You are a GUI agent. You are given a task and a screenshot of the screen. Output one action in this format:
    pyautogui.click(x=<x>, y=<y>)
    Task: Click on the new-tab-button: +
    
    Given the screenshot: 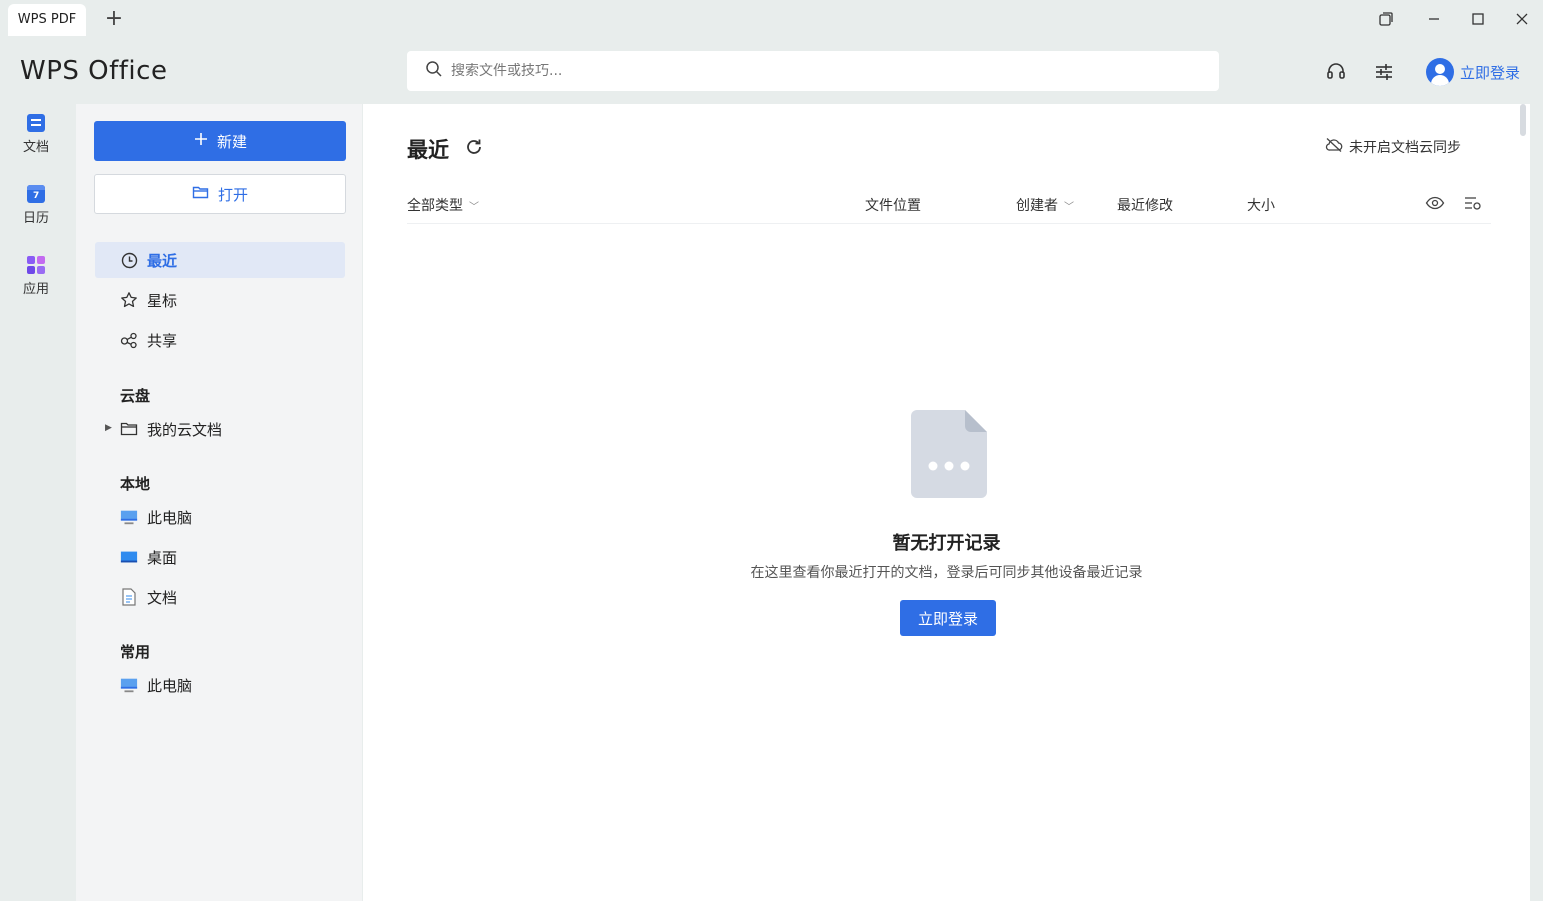 What is the action you would take?
    pyautogui.click(x=114, y=19)
    